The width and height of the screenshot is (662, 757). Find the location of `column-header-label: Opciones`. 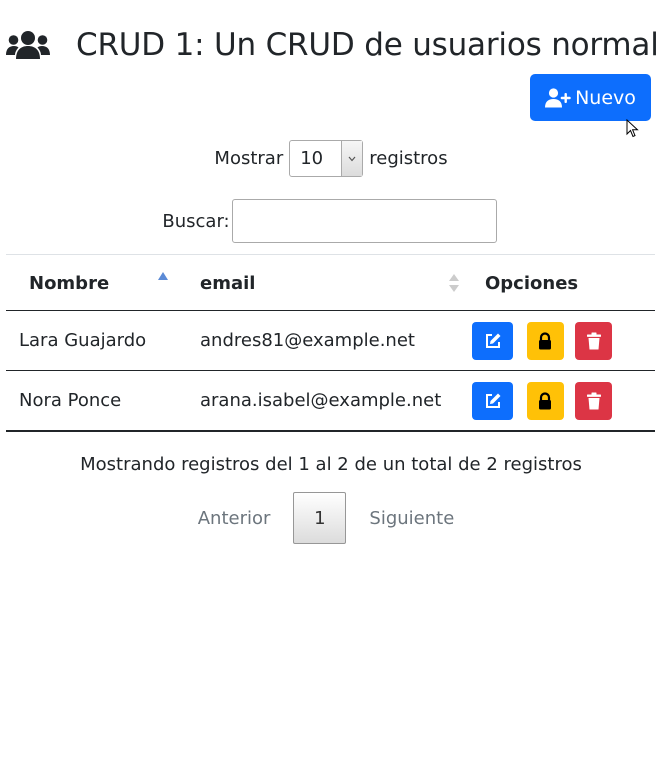

column-header-label: Opciones is located at coordinates (532, 283).